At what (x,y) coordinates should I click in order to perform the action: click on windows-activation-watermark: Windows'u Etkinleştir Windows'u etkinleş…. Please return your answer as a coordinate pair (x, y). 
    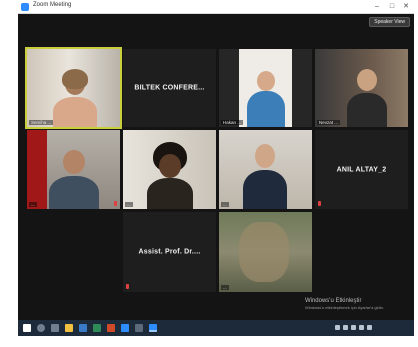
    Looking at the image, I should click on (344, 304).